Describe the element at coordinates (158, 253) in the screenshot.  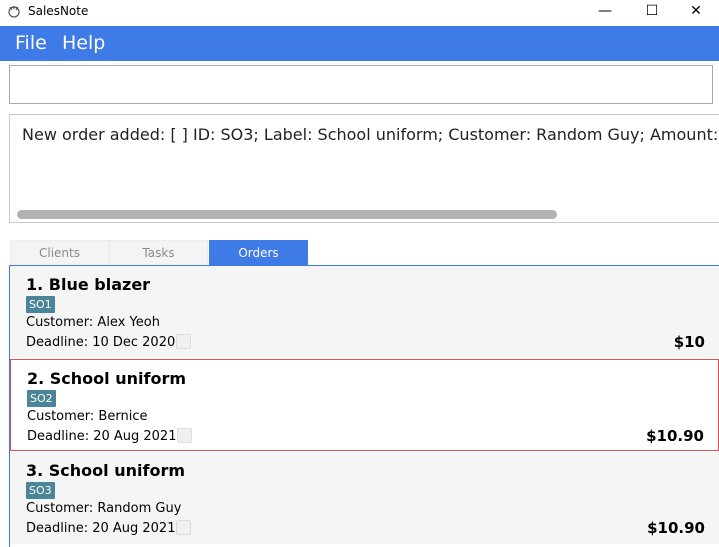
I see `tab-tasks: Tasks` at that location.